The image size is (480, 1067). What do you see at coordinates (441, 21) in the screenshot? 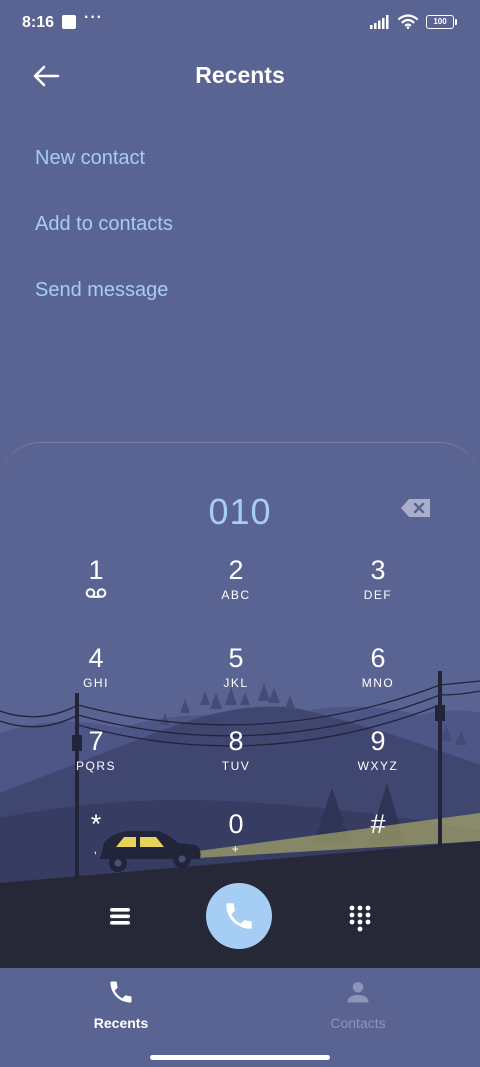
I see `battery-icon: 100` at bounding box center [441, 21].